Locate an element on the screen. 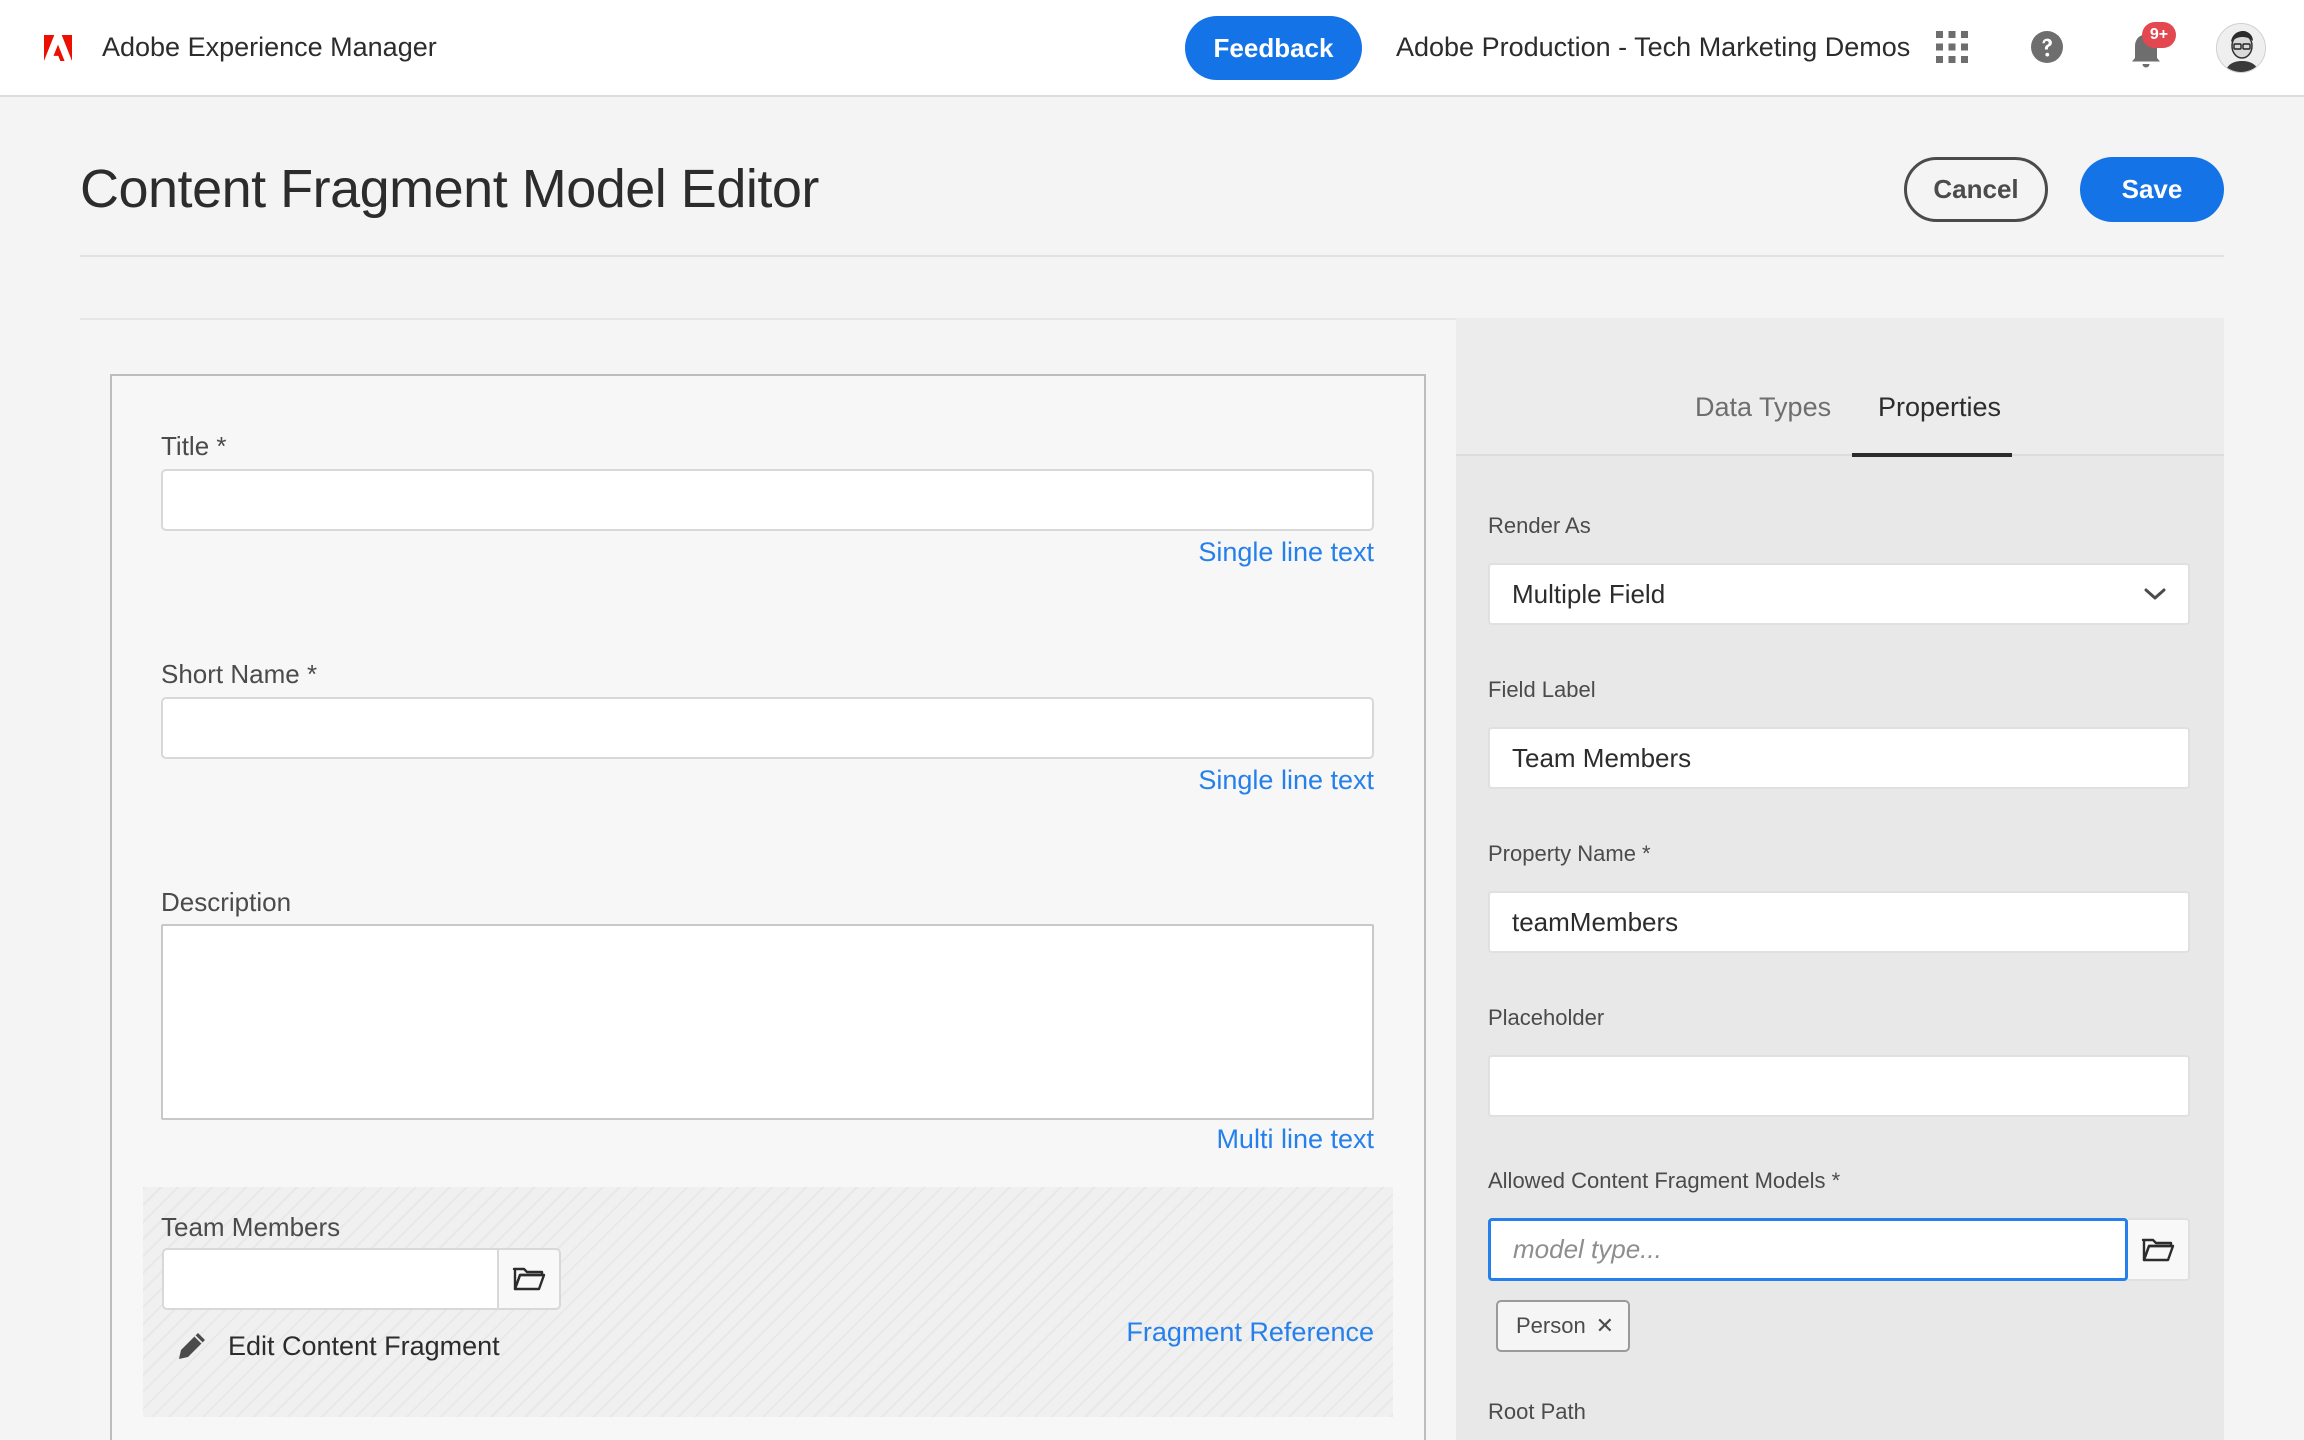 This screenshot has width=2304, height=1440. team-members-browse-button is located at coordinates (529, 1279).